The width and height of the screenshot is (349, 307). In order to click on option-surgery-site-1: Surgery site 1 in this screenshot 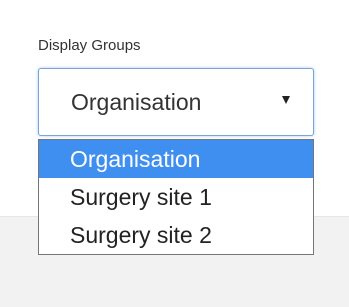, I will do `click(176, 197)`.